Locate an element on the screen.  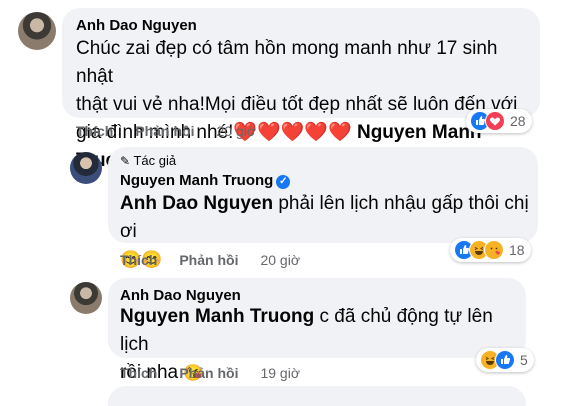
check-badge-icon: ✓ is located at coordinates (283, 182).